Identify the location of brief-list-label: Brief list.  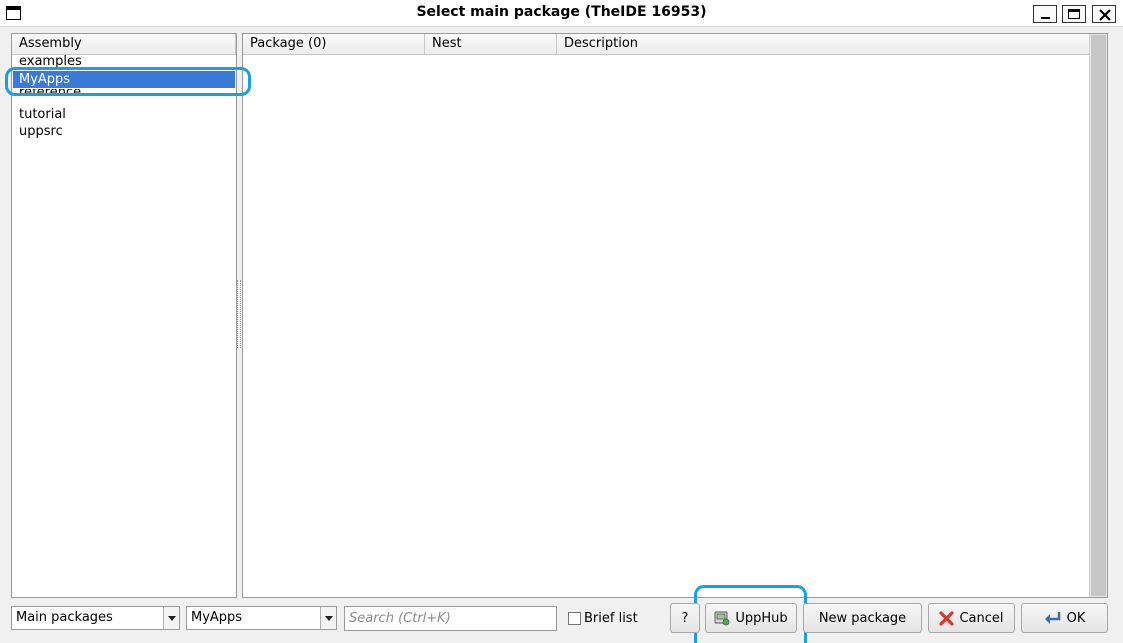
(611, 618).